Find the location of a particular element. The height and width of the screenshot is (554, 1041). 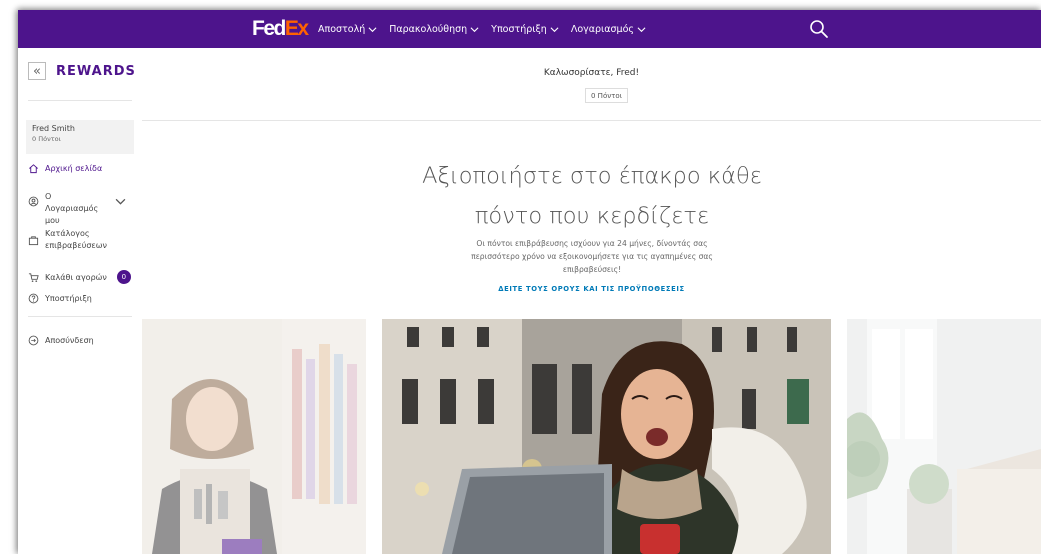

sidebar-item-support: Υποστήριξη is located at coordinates (60, 298).